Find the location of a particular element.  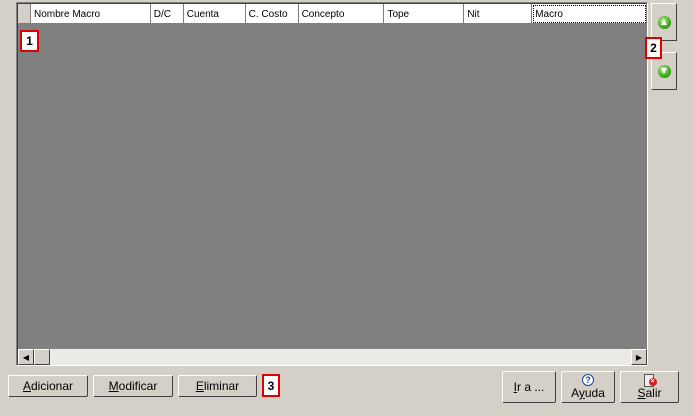

arrow-left-icon: ◀ is located at coordinates (26, 357).